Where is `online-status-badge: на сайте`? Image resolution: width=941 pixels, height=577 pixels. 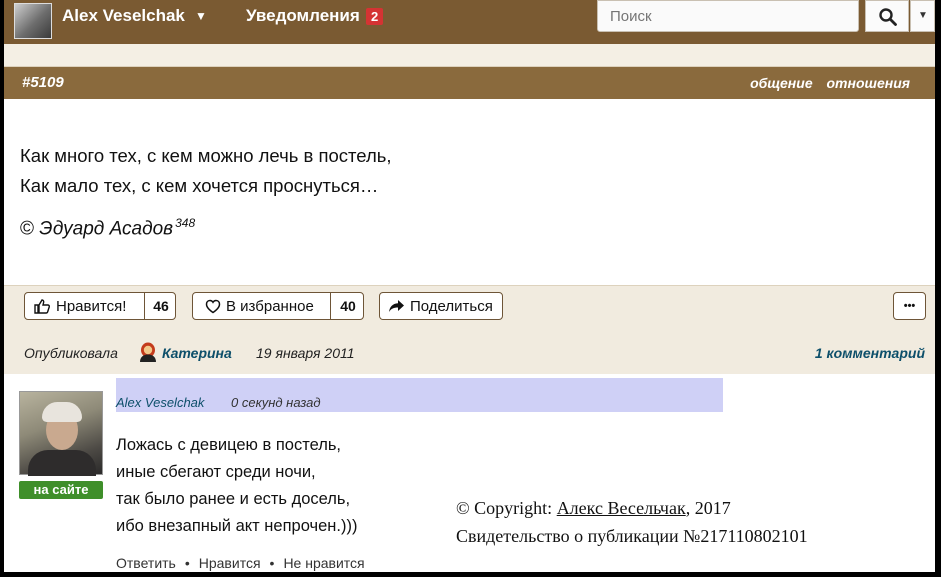 online-status-badge: на сайте is located at coordinates (61, 490).